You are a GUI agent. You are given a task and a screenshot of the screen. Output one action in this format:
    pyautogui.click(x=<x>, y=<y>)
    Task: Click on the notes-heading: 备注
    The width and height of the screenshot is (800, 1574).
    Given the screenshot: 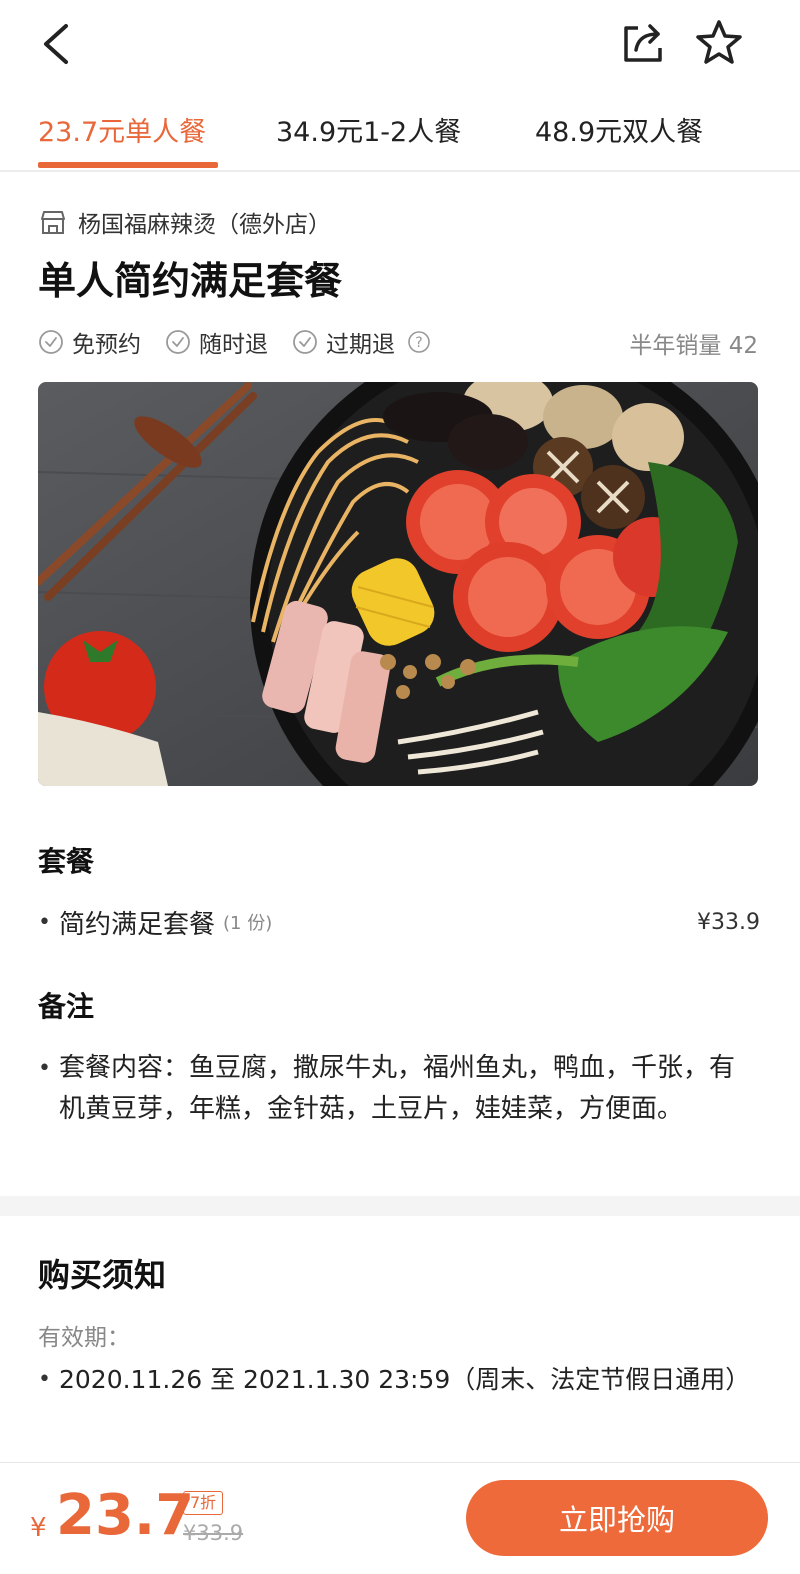 What is the action you would take?
    pyautogui.click(x=66, y=1006)
    